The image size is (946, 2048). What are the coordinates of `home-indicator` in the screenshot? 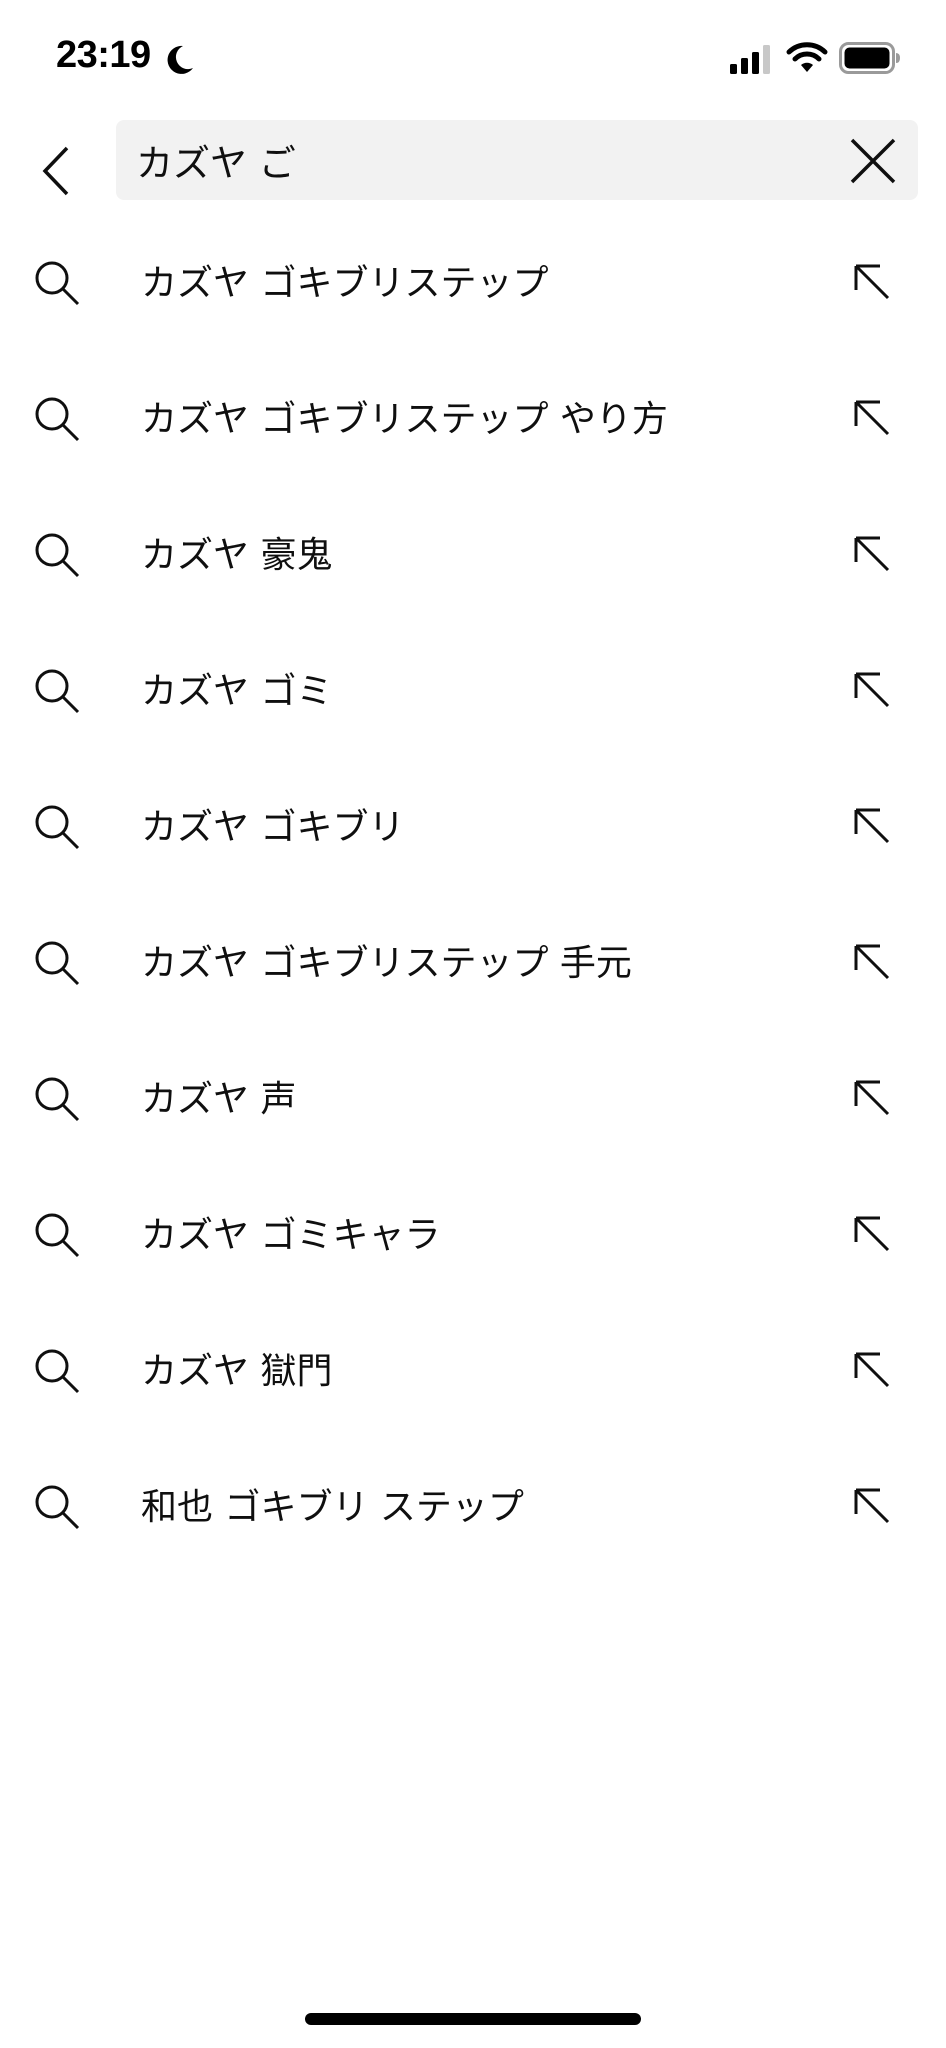 It's located at (473, 2019).